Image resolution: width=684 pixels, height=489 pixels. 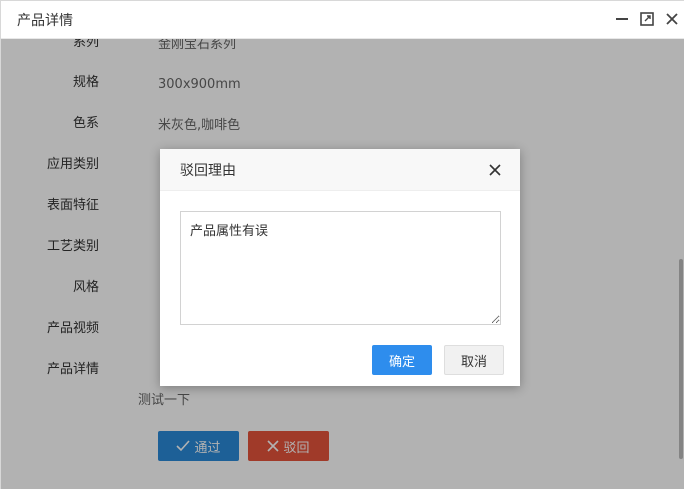 I want to click on close-icon, so click(x=672, y=19).